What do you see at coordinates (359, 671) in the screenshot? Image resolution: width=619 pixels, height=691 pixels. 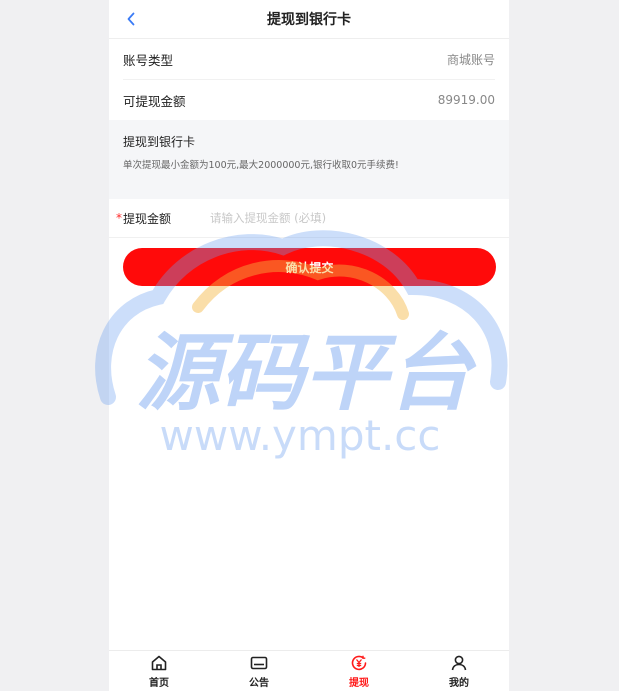 I see `tab-withdraw: 提现` at bounding box center [359, 671].